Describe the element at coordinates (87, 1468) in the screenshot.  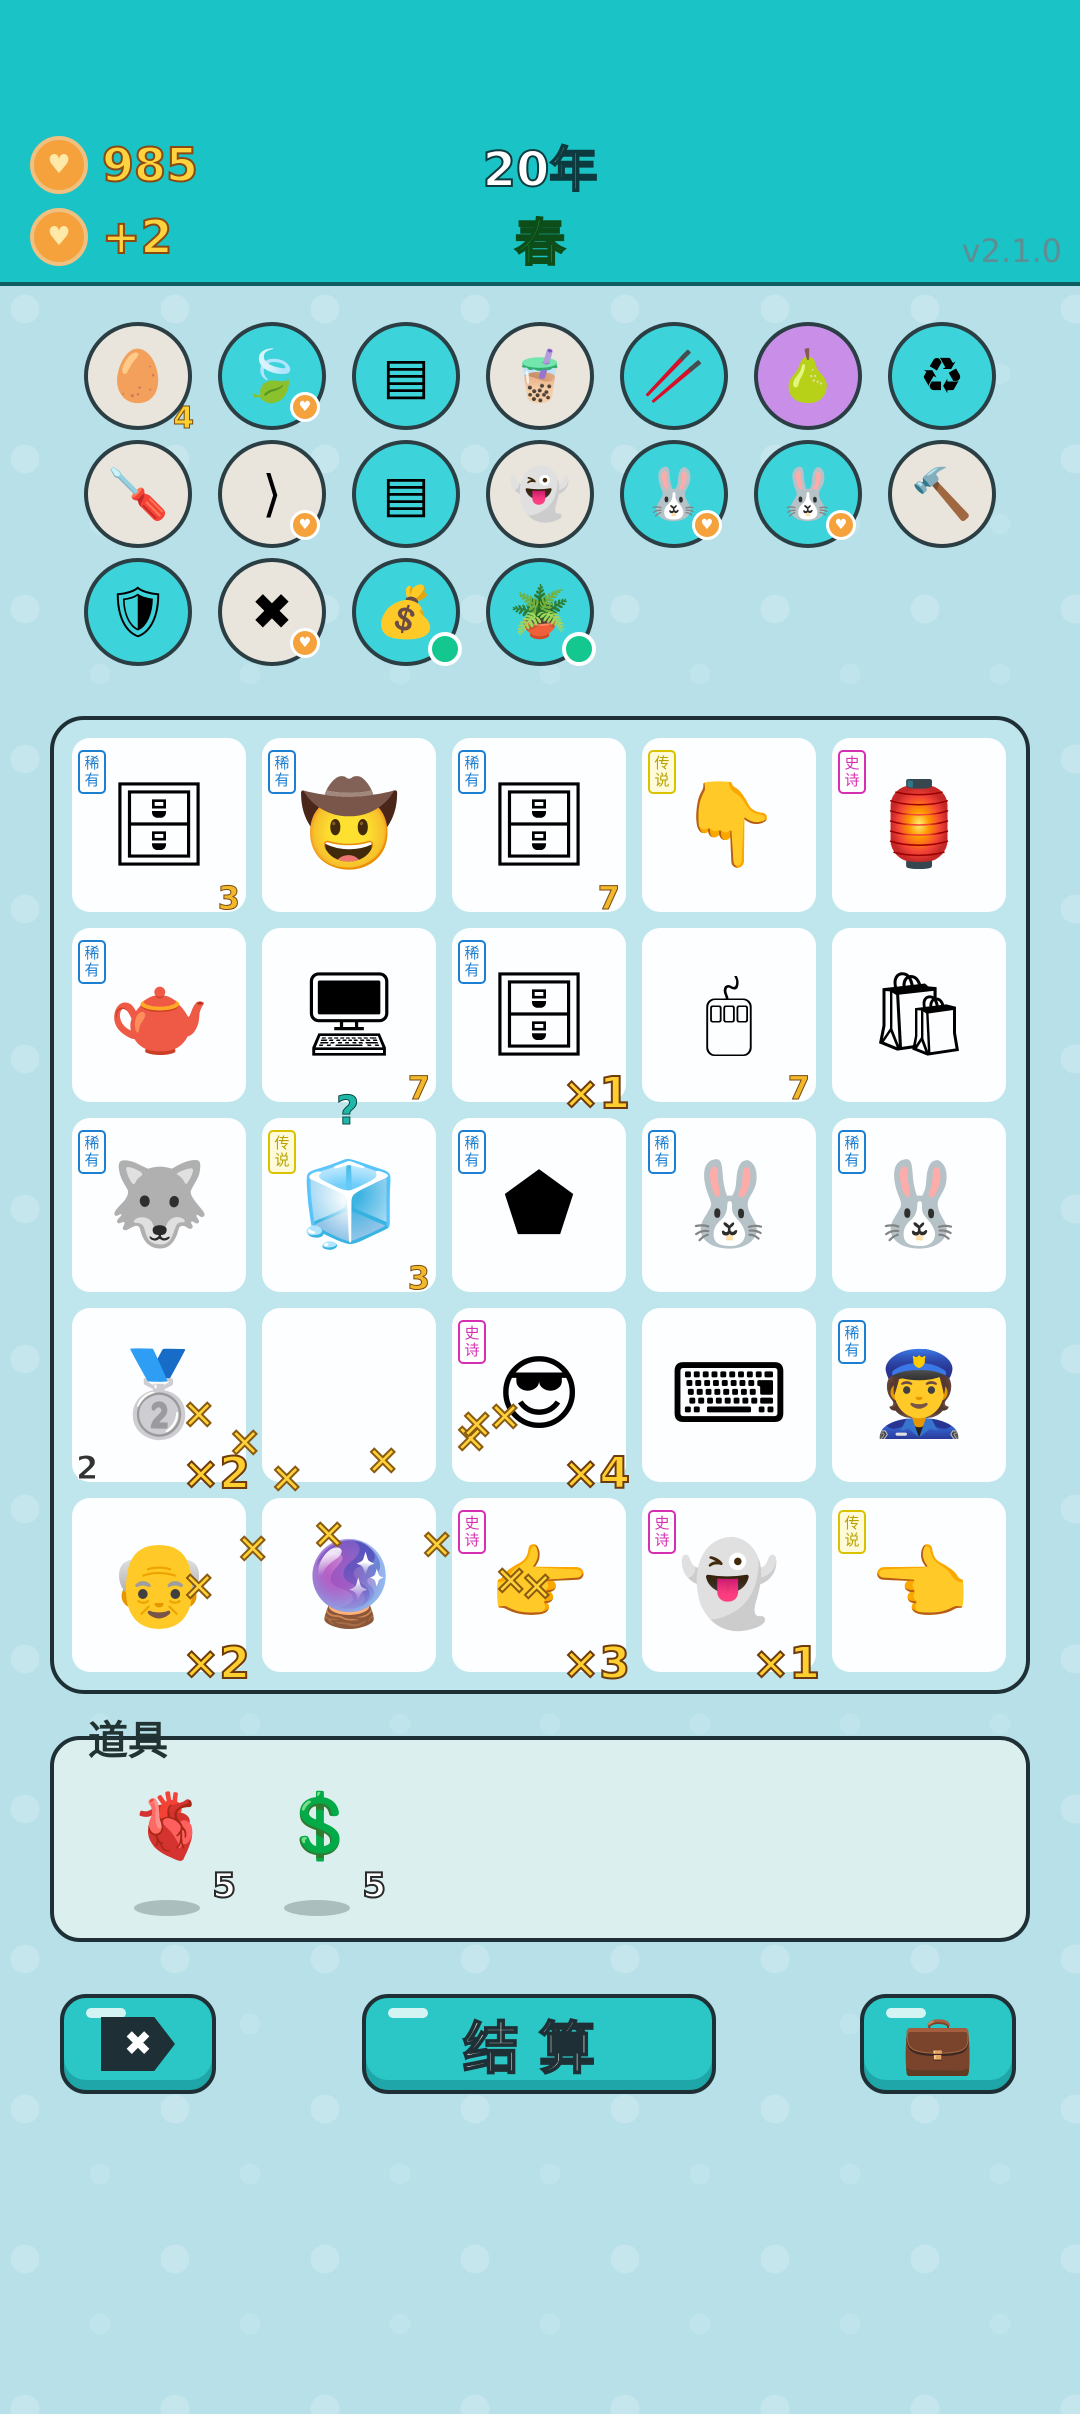
I see `cell-counter: 2` at that location.